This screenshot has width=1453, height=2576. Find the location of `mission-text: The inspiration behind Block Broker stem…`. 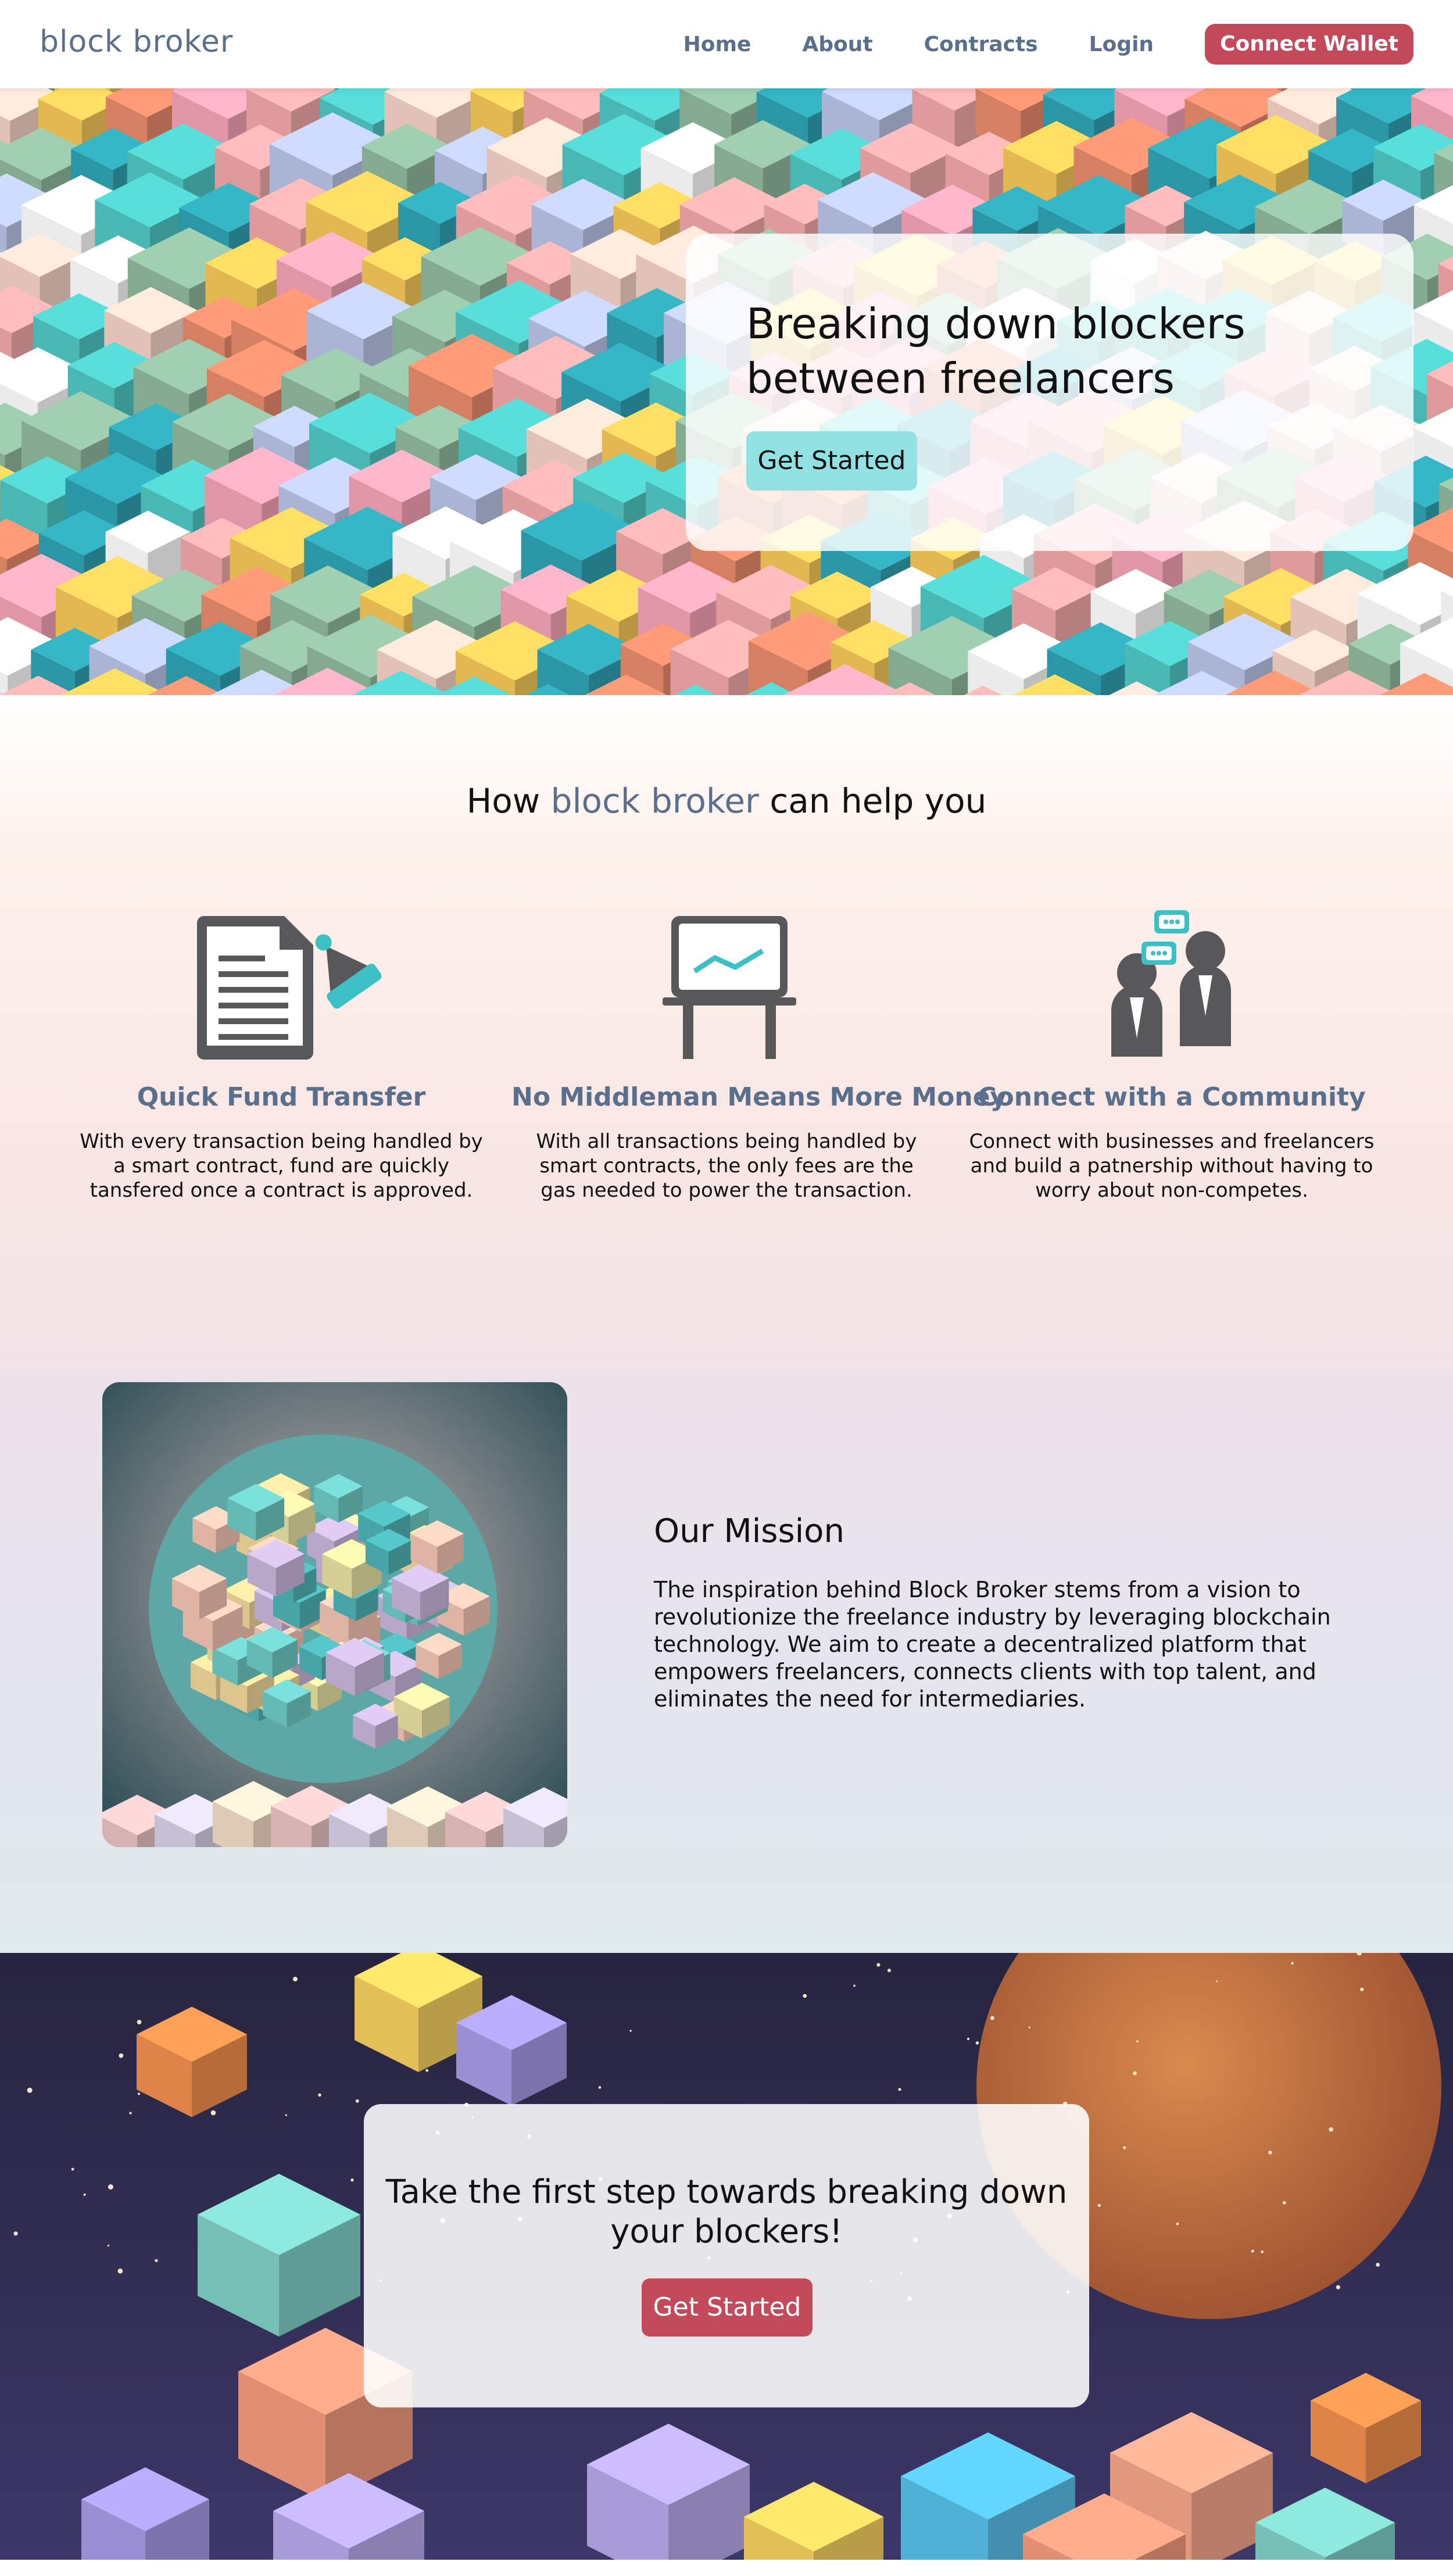

mission-text: The inspiration behind Block Broker stem… is located at coordinates (993, 1645).